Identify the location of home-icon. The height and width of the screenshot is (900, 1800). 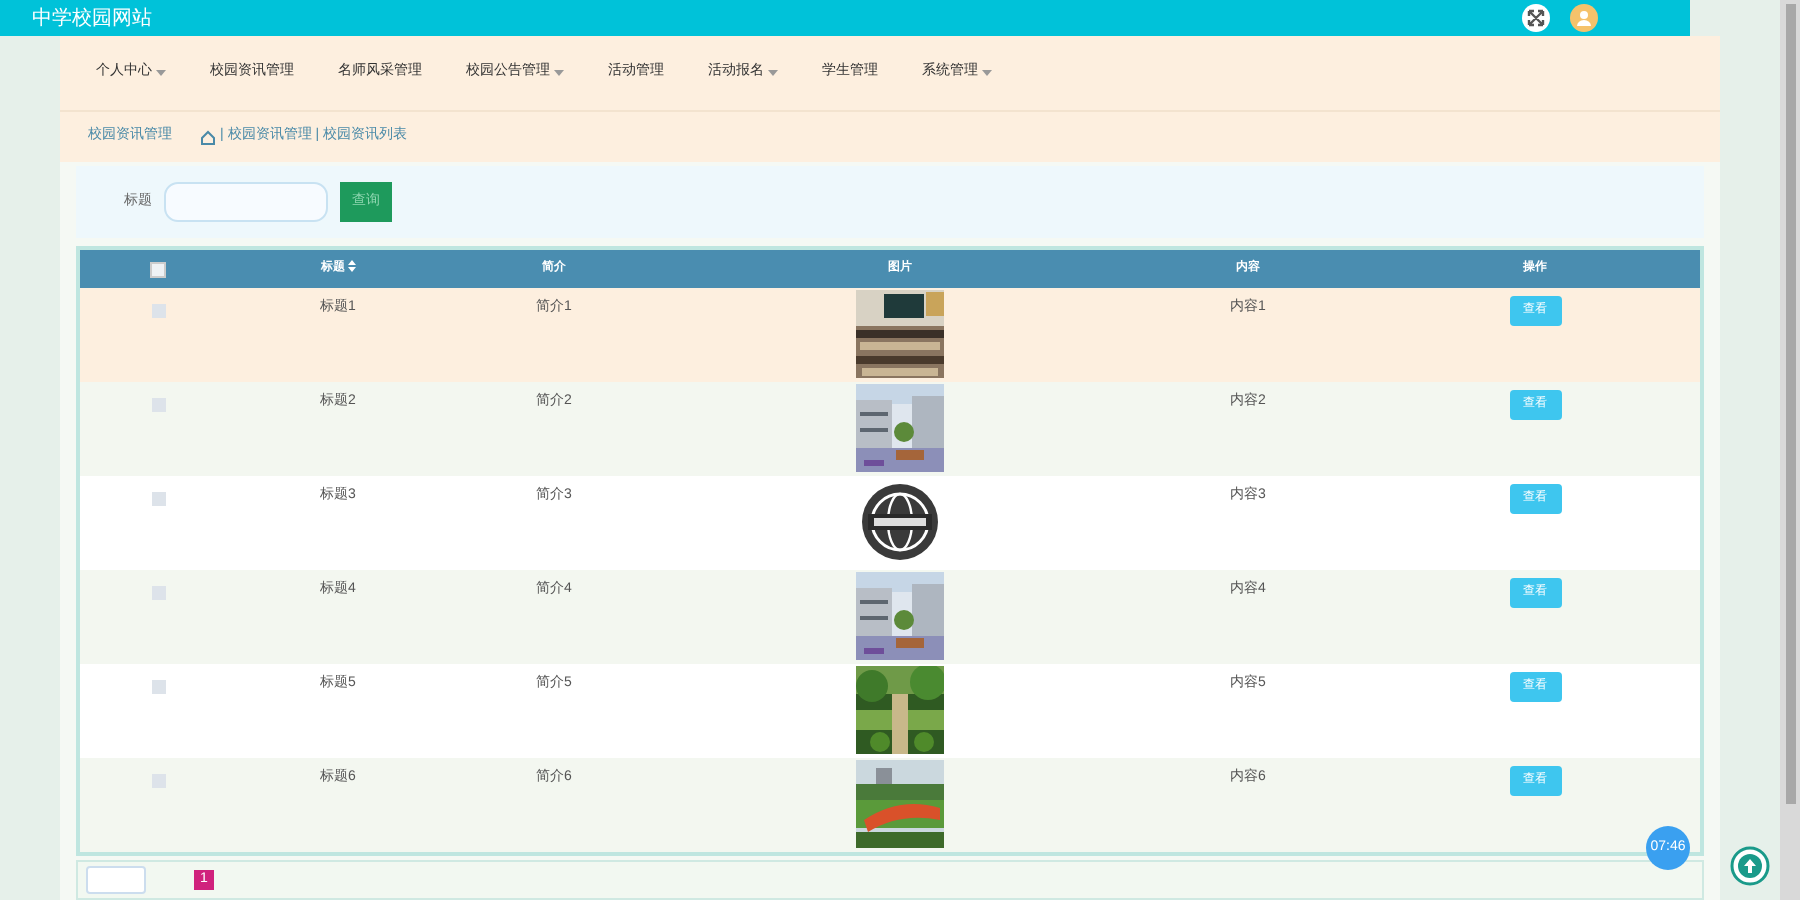
(208, 137).